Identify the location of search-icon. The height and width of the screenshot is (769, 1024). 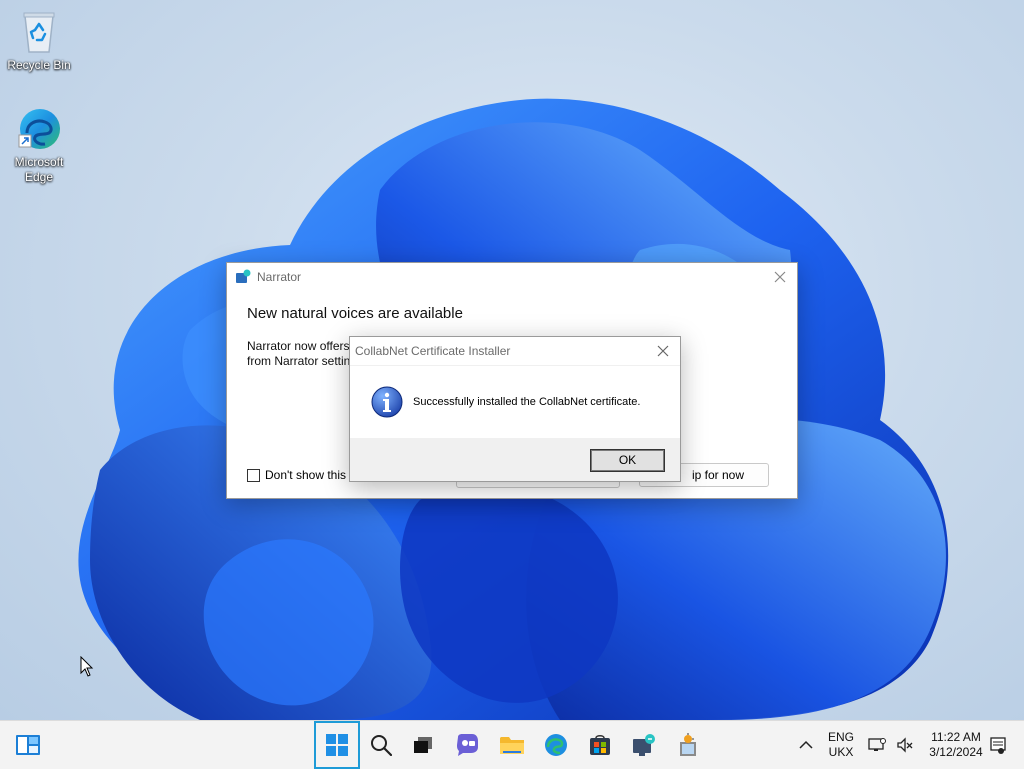
(381, 745).